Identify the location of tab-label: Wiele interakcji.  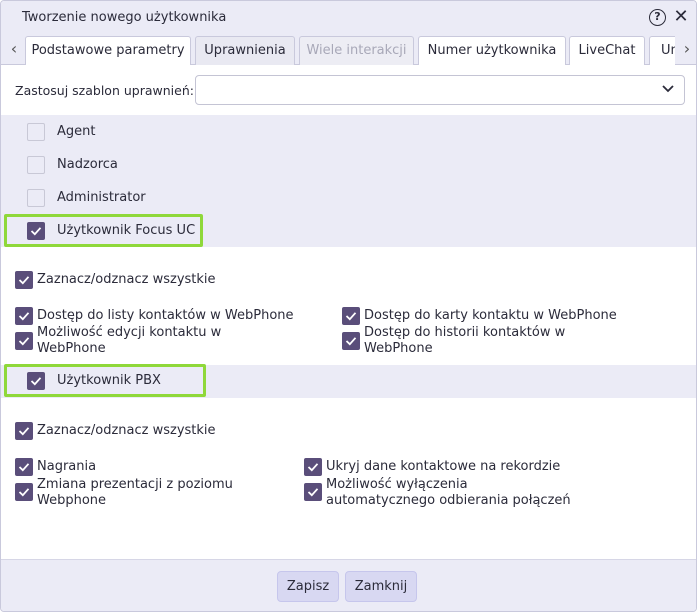
(356, 50).